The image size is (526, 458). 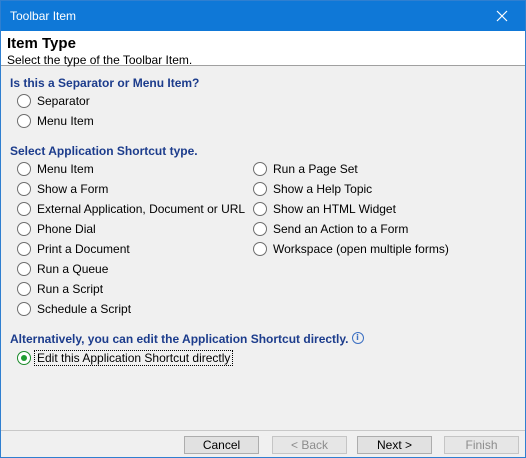 I want to click on radio-label: Phone Dial, so click(x=66, y=229).